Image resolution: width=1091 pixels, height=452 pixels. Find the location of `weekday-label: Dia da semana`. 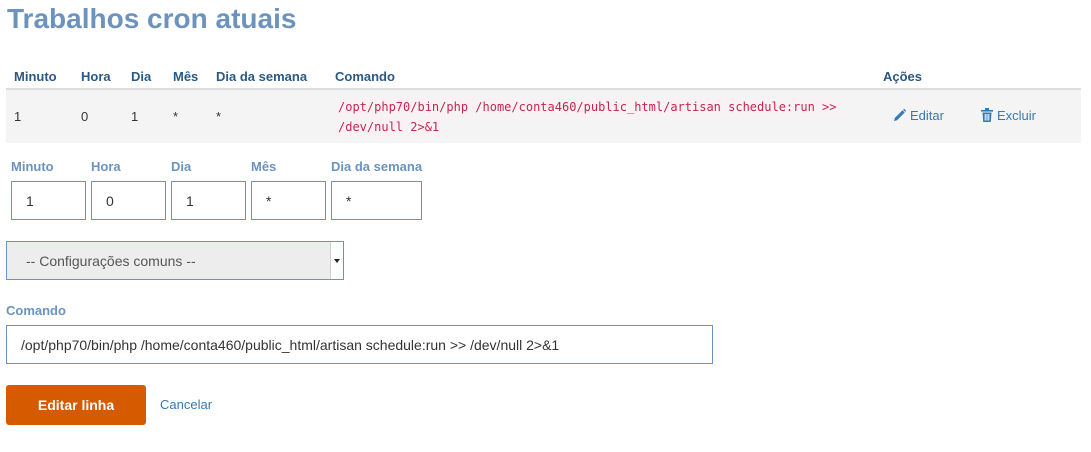

weekday-label: Dia da semana is located at coordinates (377, 166).